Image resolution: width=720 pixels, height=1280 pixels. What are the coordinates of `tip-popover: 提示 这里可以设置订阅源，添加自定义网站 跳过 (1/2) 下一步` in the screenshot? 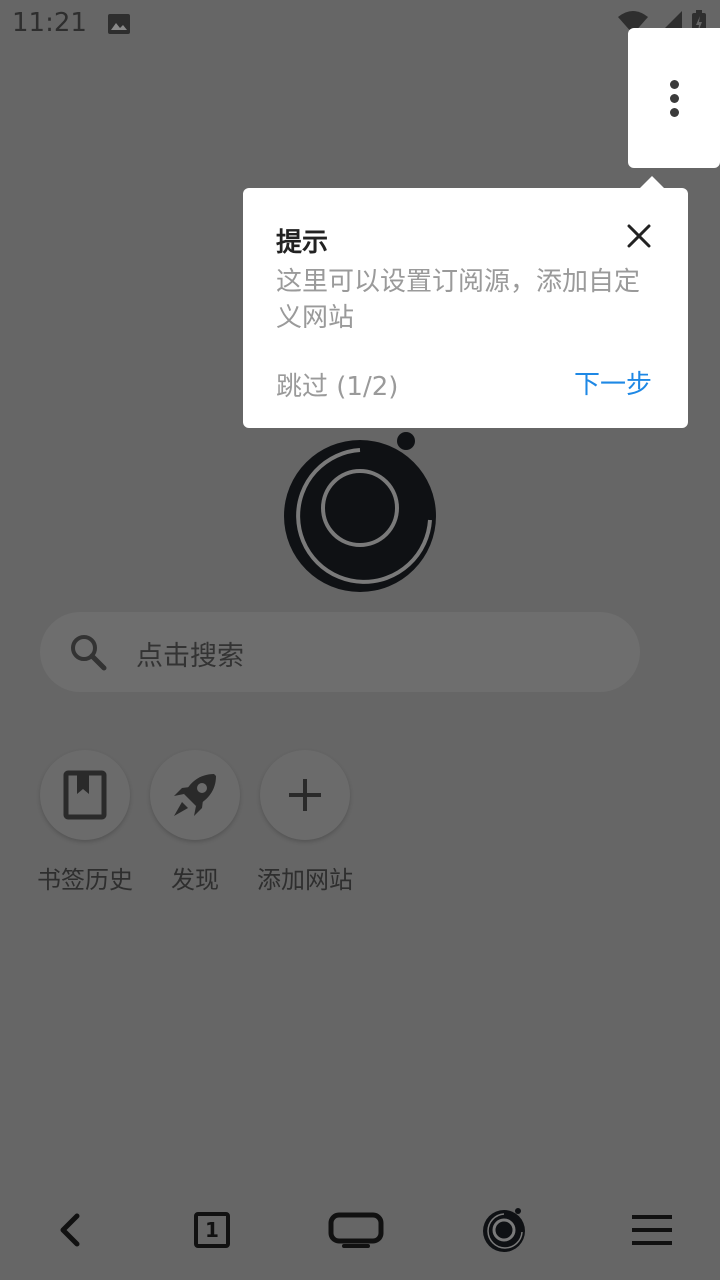 It's located at (465, 308).